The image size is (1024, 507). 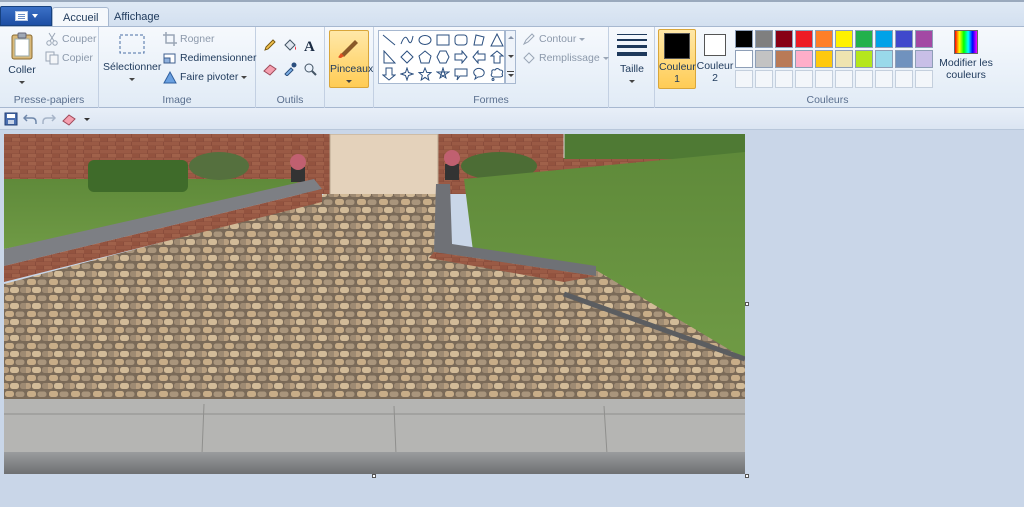 I want to click on size-button: Taille, so click(x=632, y=58).